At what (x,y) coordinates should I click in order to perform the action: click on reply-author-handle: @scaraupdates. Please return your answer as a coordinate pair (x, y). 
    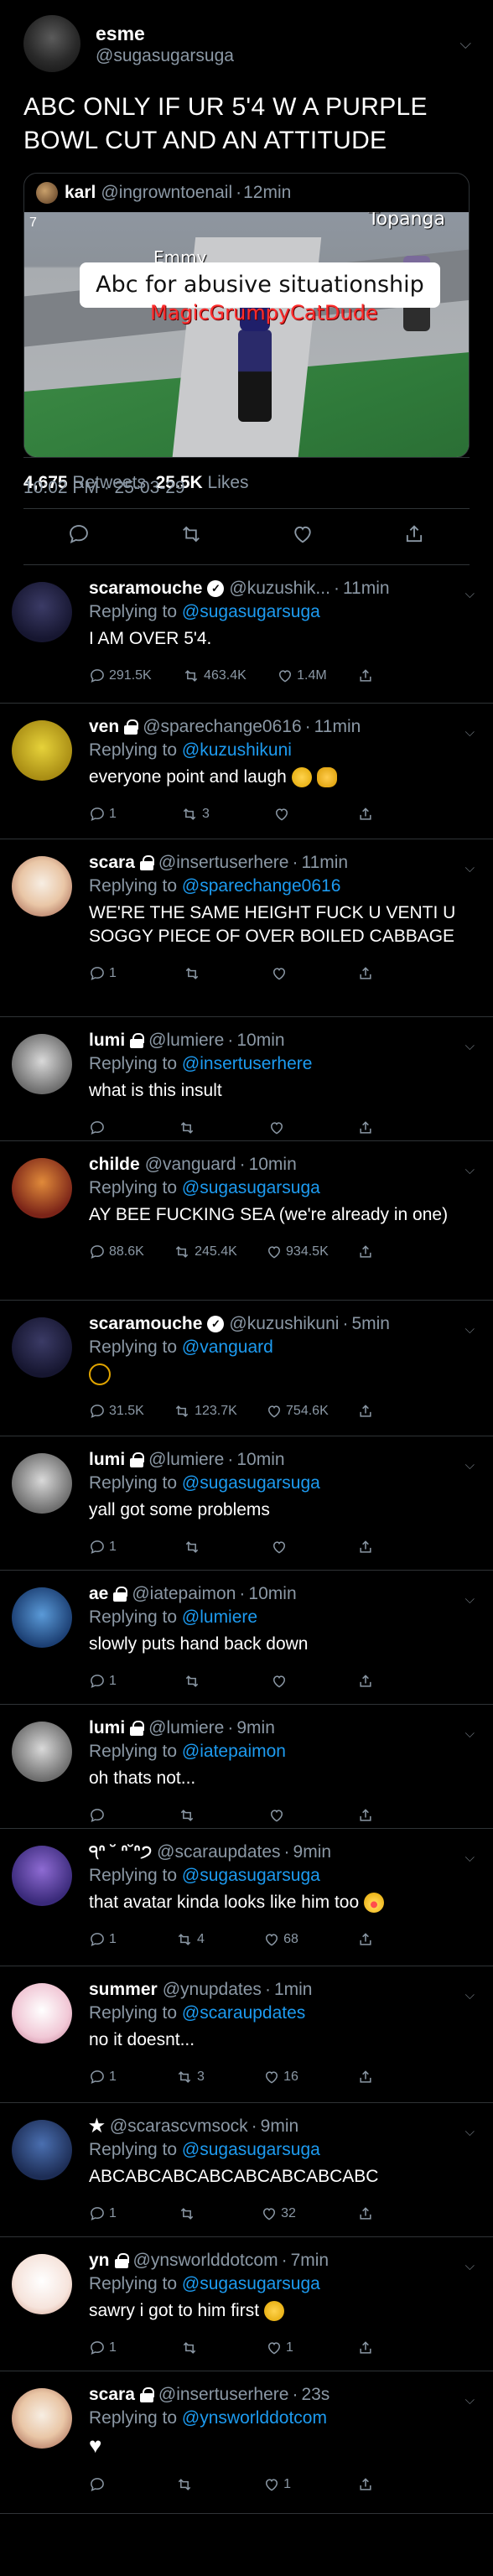
    Looking at the image, I should click on (218, 1852).